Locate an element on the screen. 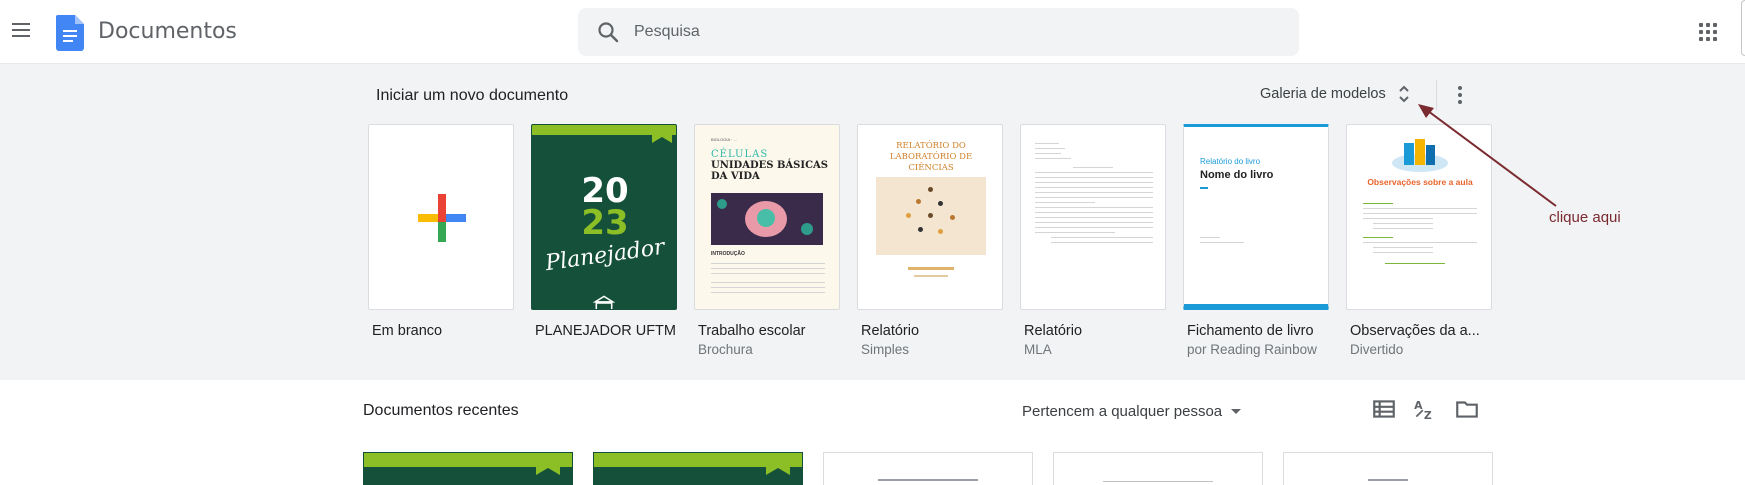  template-thumbnail: RELATÓRIO DO LABORATÓRIO DE CIÊNCIAS is located at coordinates (930, 217).